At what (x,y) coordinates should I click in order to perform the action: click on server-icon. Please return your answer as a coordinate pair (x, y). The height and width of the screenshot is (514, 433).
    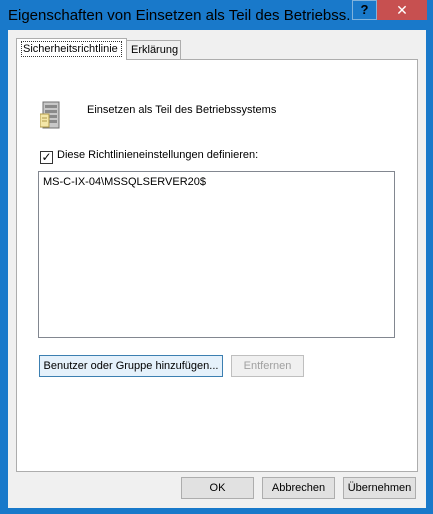
    Looking at the image, I should click on (50, 115).